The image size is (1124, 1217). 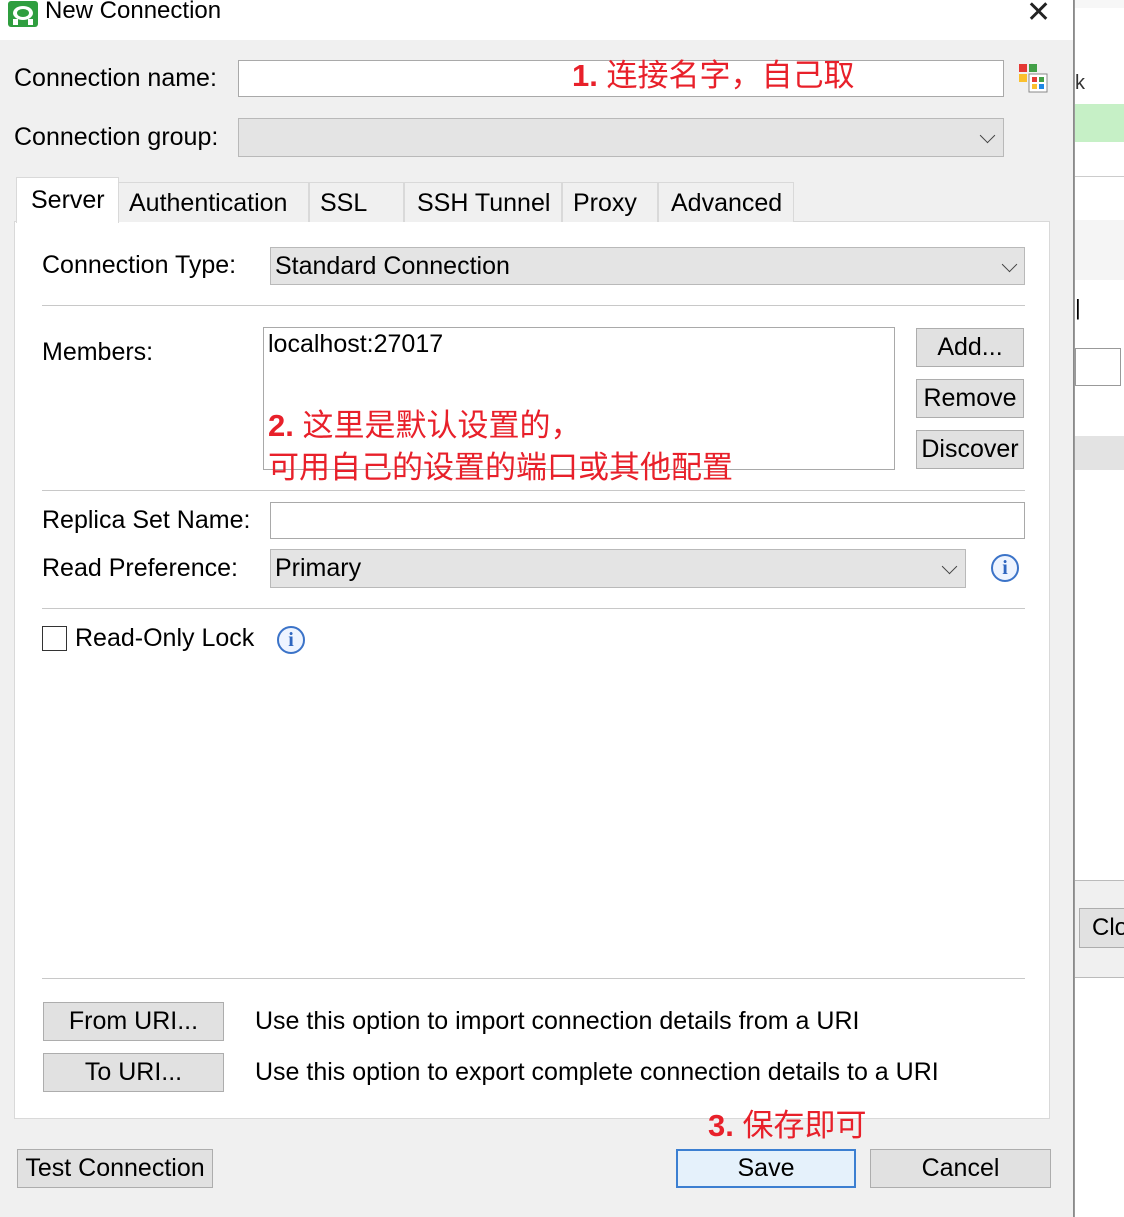 What do you see at coordinates (647, 266) in the screenshot?
I see `connection-type-select: Standard Connection` at bounding box center [647, 266].